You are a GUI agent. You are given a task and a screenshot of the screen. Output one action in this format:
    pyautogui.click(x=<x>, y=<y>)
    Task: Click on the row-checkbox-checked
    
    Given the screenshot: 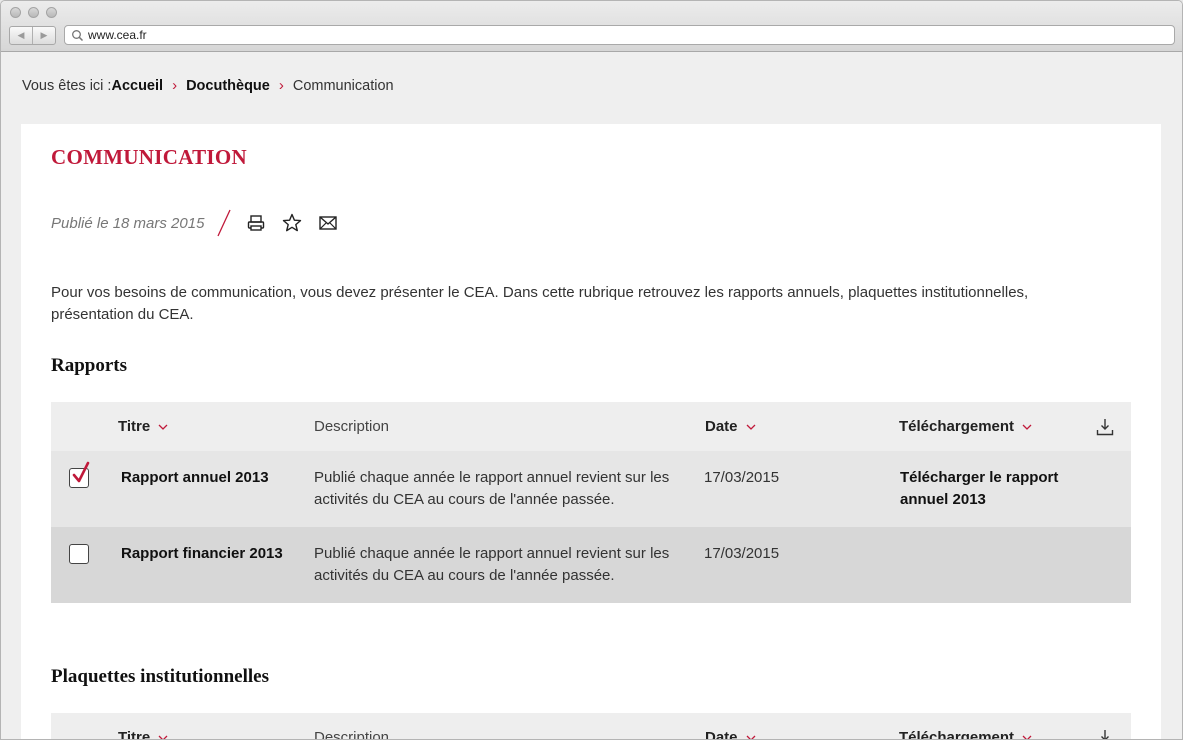 What is the action you would take?
    pyautogui.click(x=79, y=474)
    